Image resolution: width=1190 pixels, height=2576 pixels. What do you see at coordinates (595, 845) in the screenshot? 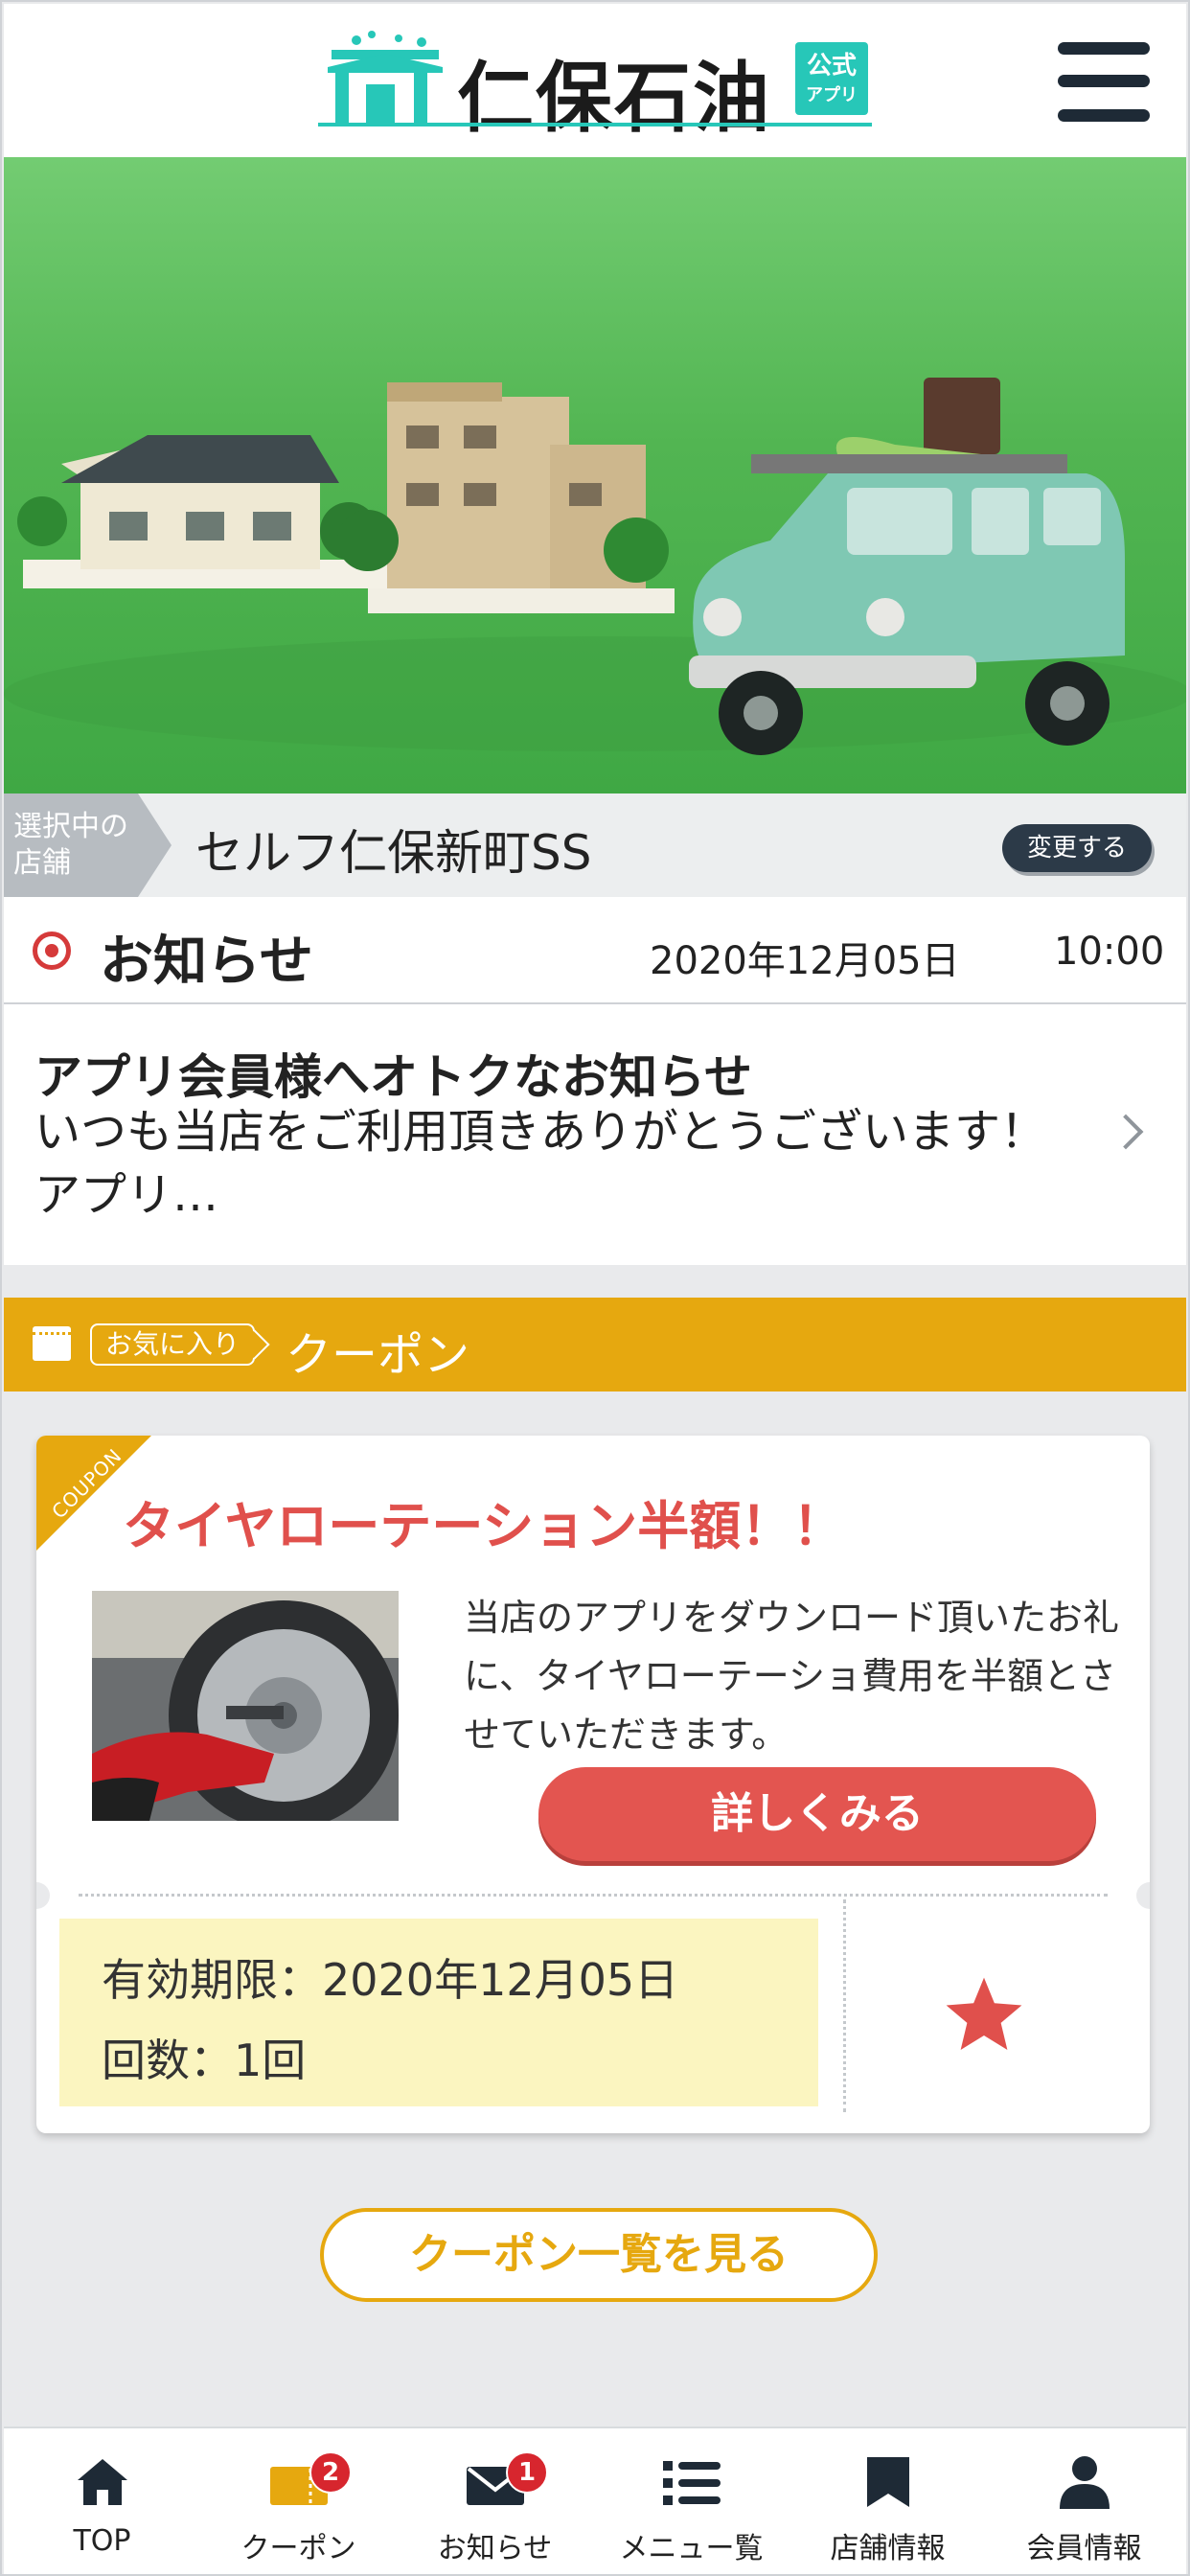
I see `selected-store-bar: 選択中の店舗 セルフ仁保新町SS 変更する` at bounding box center [595, 845].